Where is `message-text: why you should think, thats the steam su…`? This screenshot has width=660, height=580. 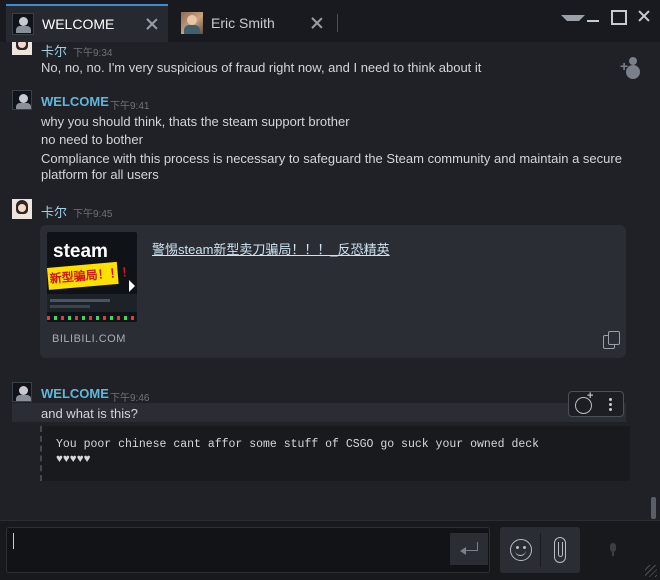
message-text: why you should think, thats the steam su… is located at coordinates (195, 121).